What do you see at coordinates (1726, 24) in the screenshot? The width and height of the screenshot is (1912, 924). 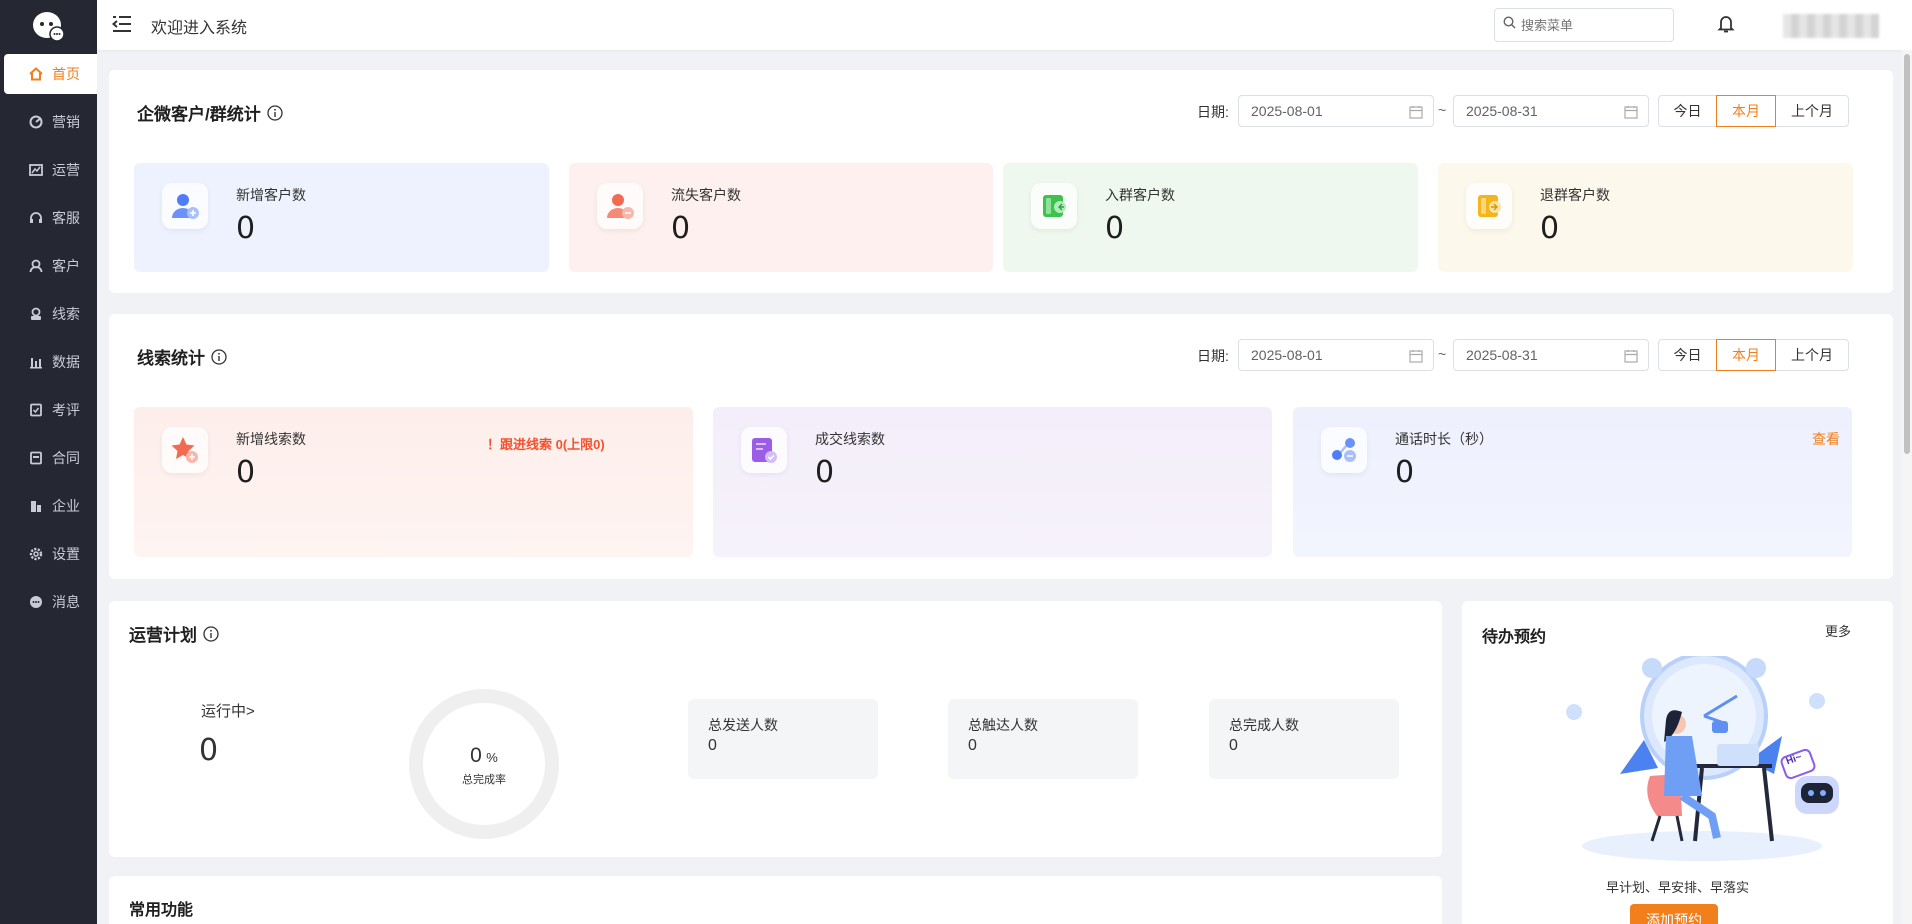 I see `bell-icon` at bounding box center [1726, 24].